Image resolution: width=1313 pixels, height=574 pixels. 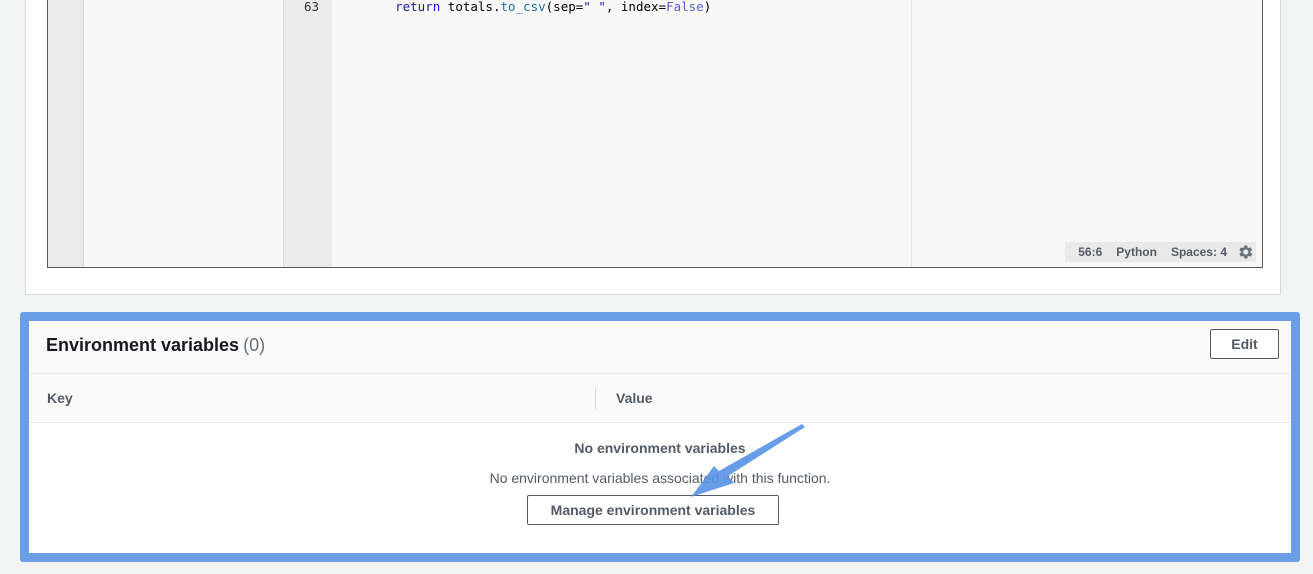 What do you see at coordinates (311, 7) in the screenshot?
I see `line-number: 63` at bounding box center [311, 7].